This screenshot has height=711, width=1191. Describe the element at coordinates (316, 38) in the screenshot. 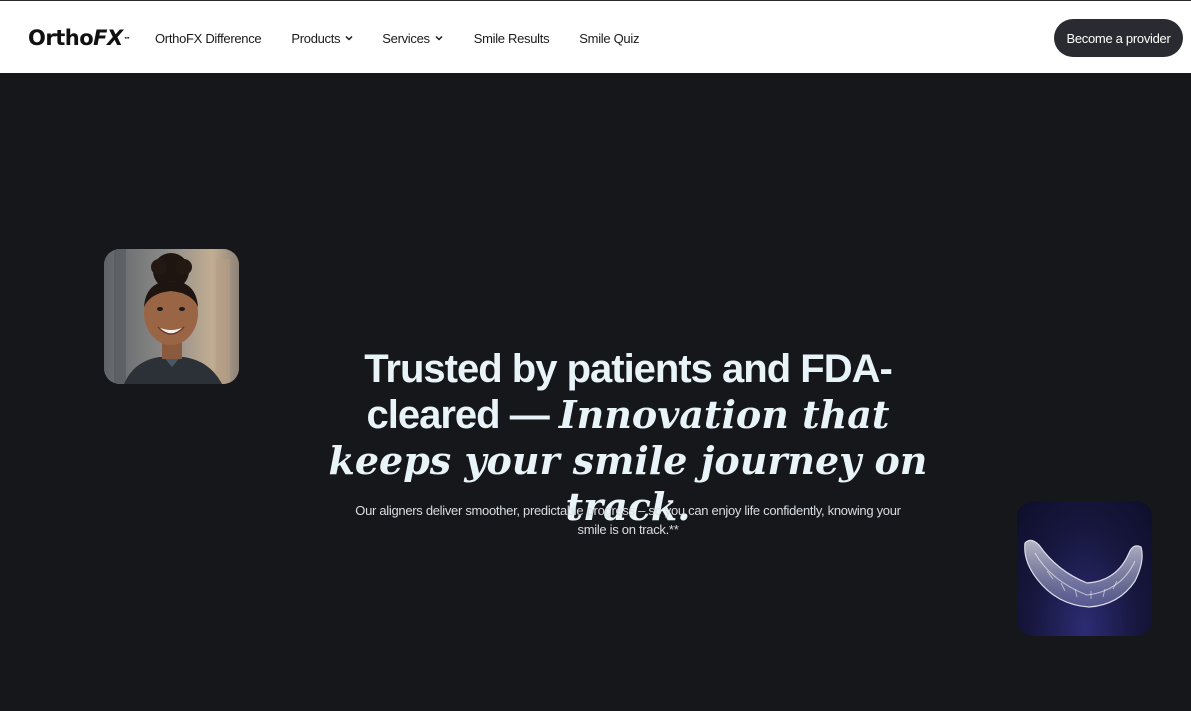

I see `nav-item-label: Products` at that location.